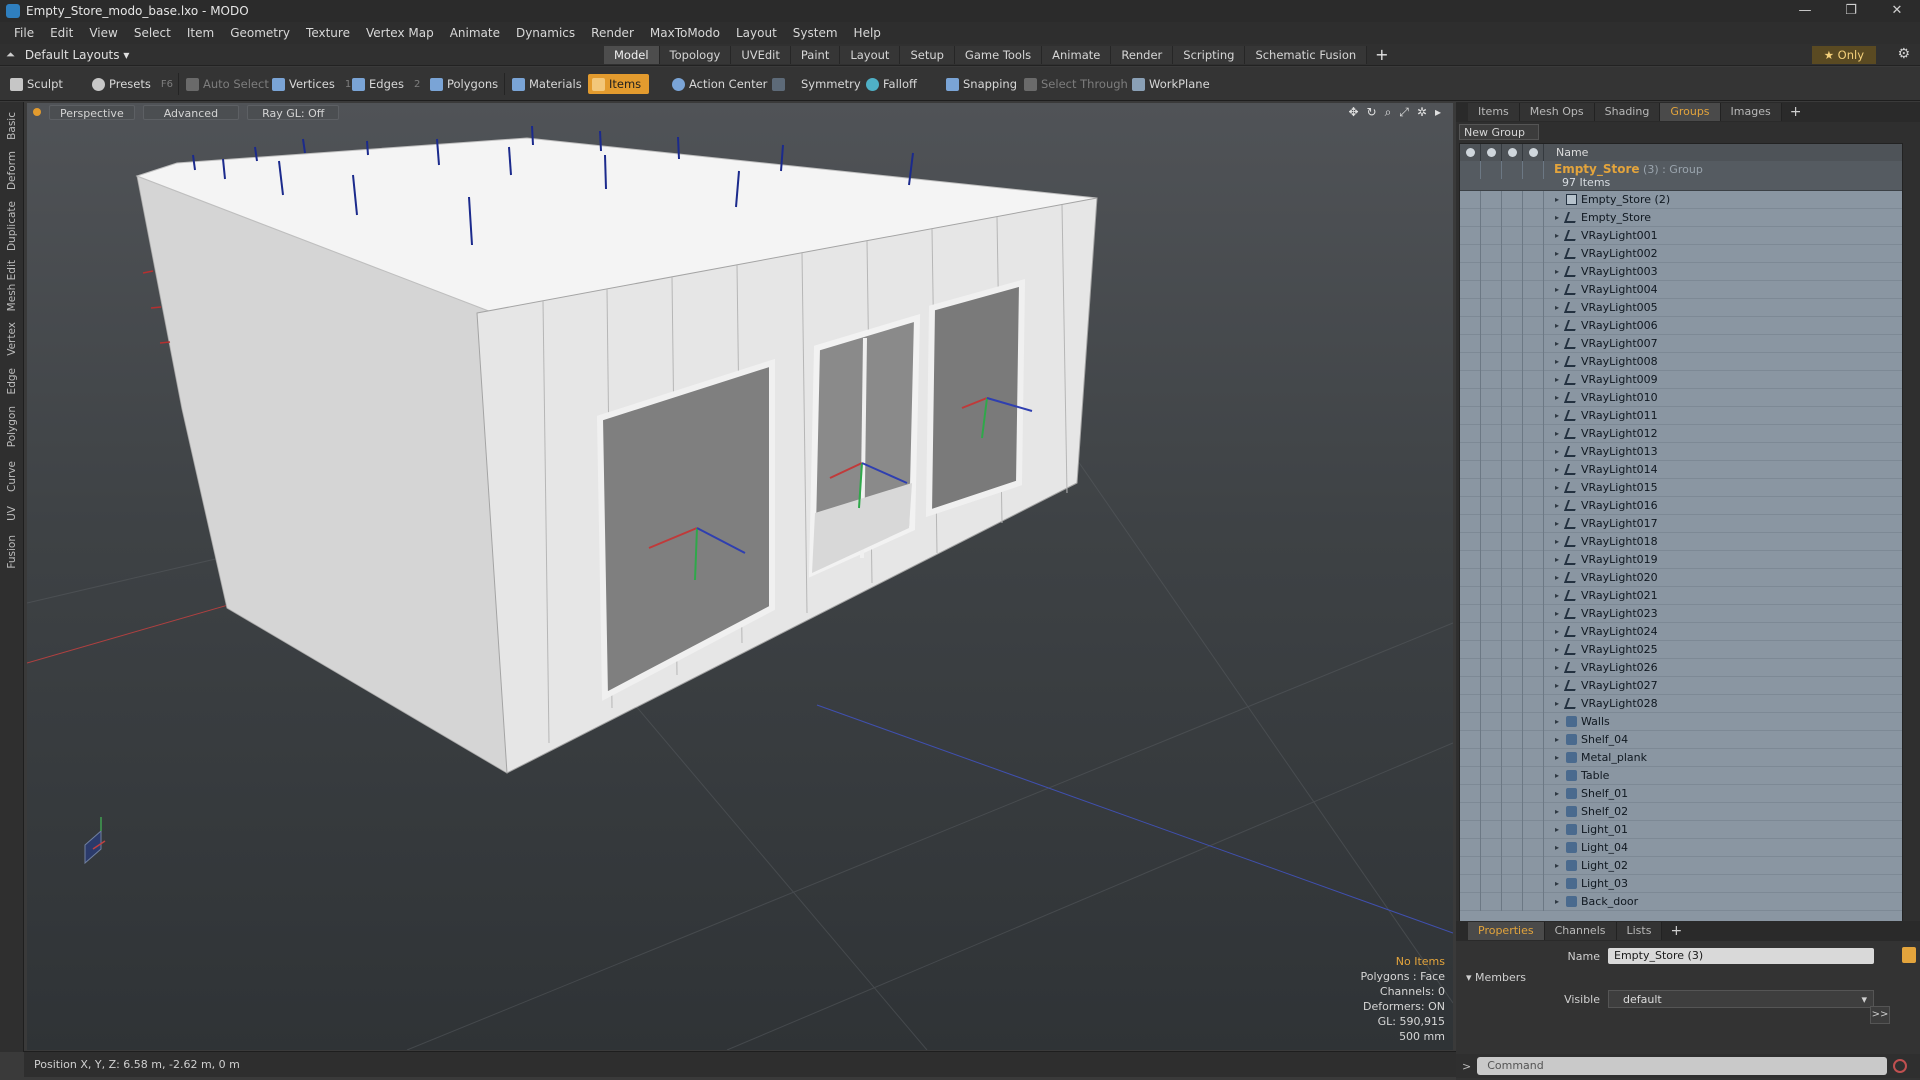 Image resolution: width=1920 pixels, height=1080 pixels. What do you see at coordinates (92, 112) in the screenshot?
I see `perspective-dropdown: Perspective` at bounding box center [92, 112].